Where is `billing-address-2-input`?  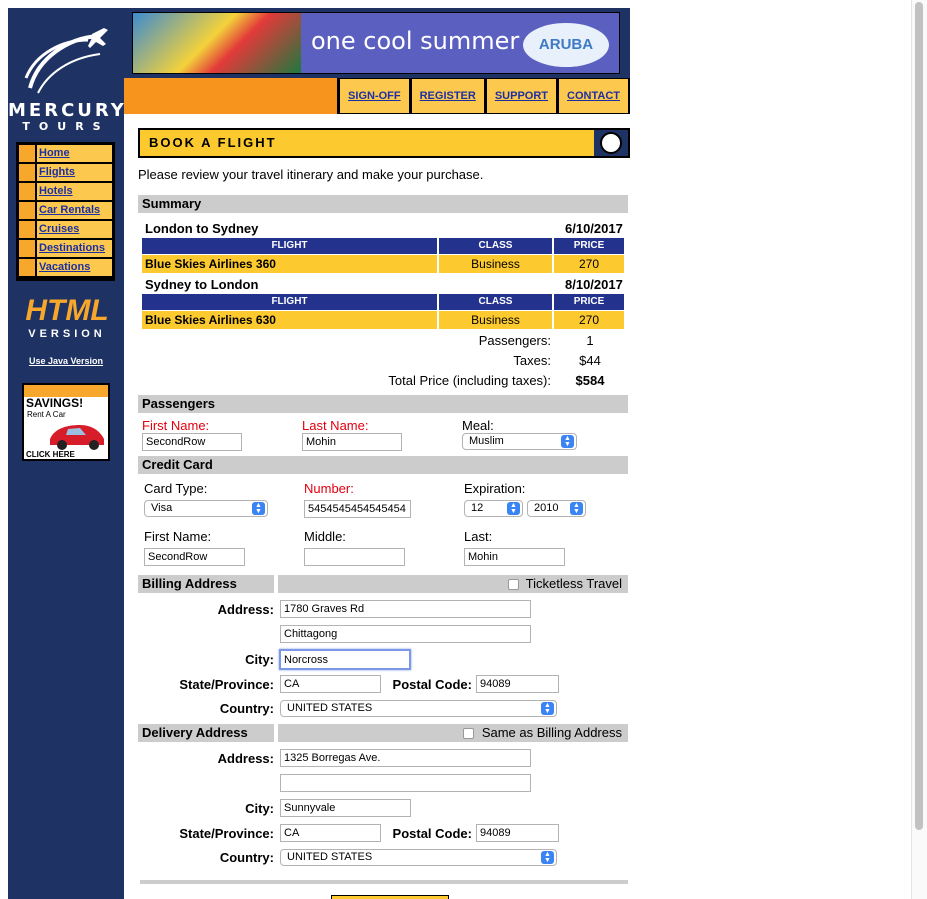 billing-address-2-input is located at coordinates (405, 634).